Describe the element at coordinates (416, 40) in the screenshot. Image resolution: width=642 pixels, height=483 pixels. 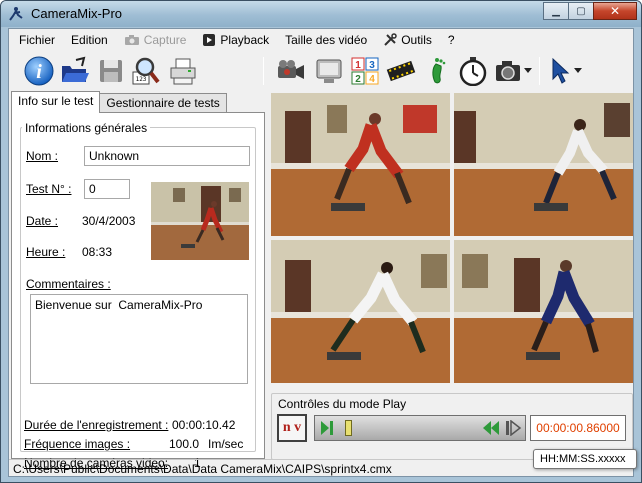
I see `menu-outils-label: Outils` at that location.